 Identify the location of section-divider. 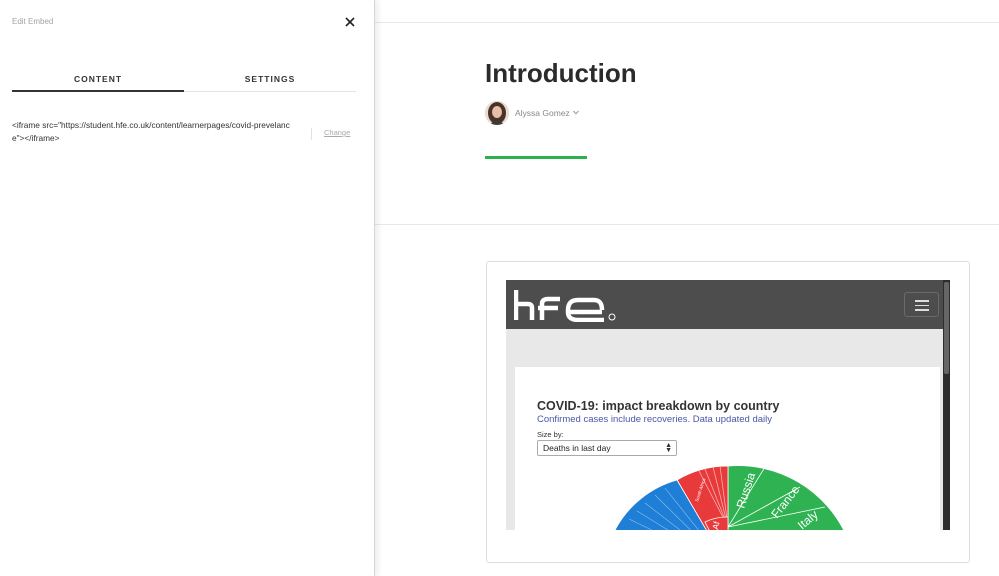
(687, 224).